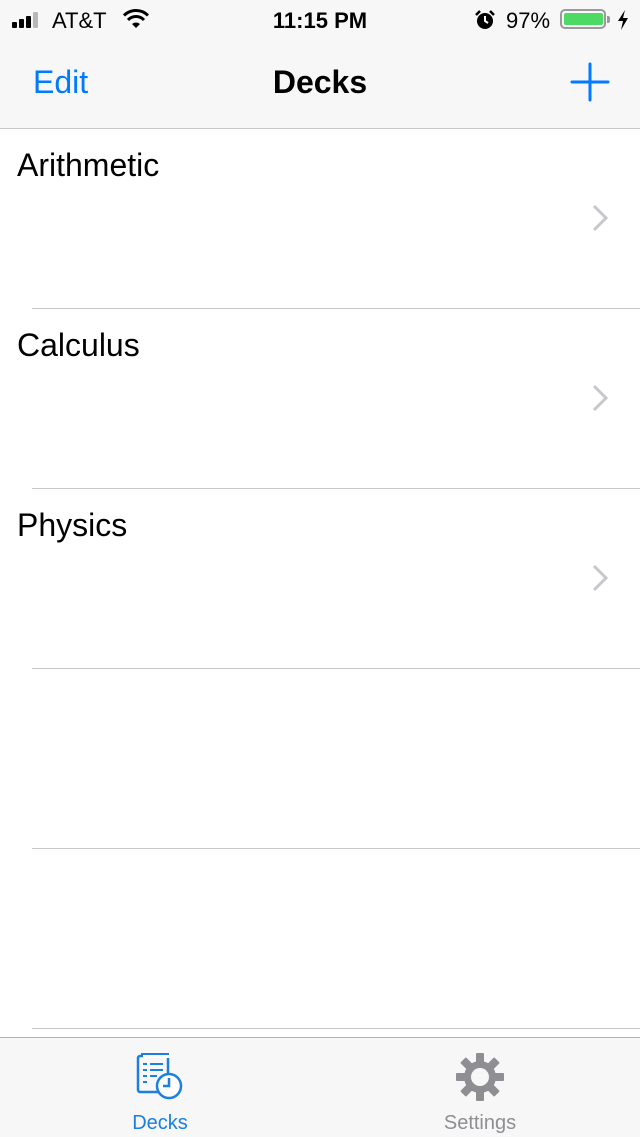 The height and width of the screenshot is (1137, 640). Describe the element at coordinates (88, 165) in the screenshot. I see `deck-title: Arithmetic` at that location.